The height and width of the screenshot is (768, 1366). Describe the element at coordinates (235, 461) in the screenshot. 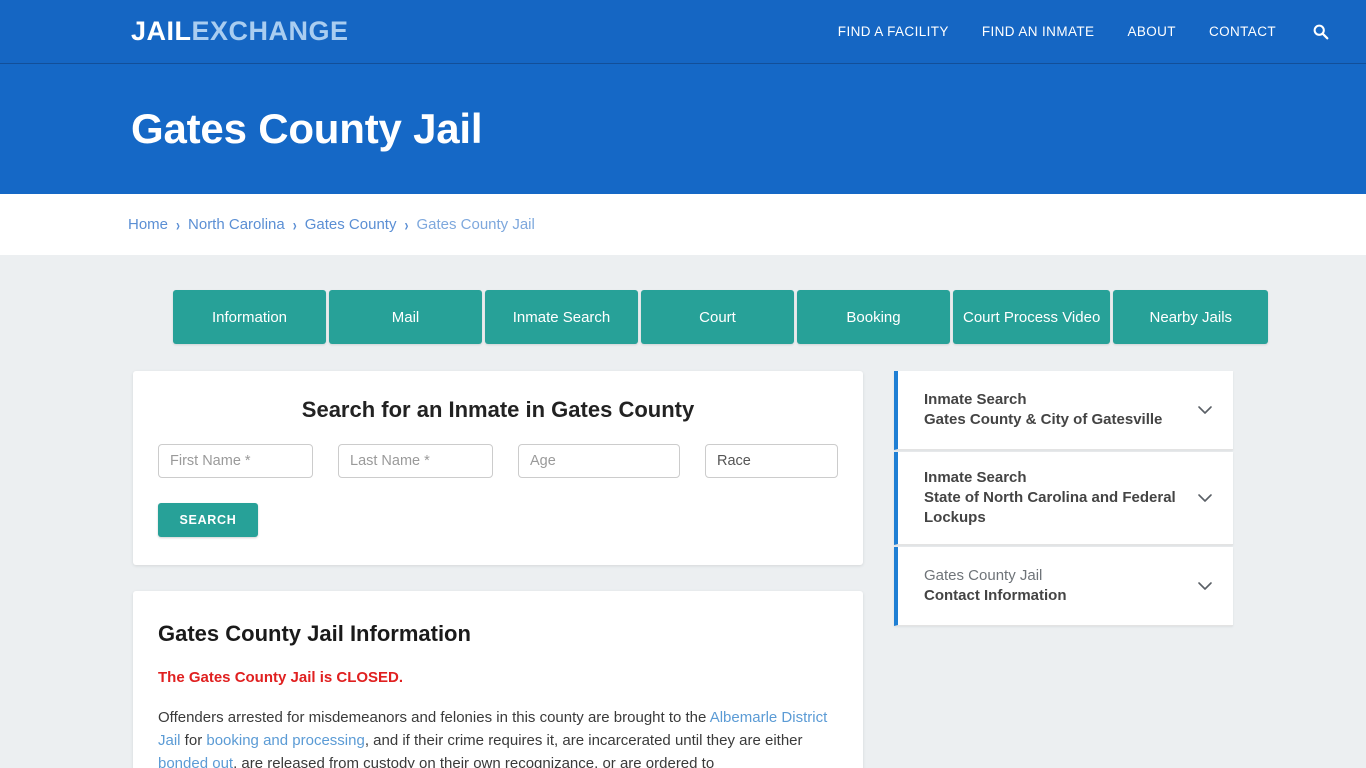

I see `first-name-input` at that location.